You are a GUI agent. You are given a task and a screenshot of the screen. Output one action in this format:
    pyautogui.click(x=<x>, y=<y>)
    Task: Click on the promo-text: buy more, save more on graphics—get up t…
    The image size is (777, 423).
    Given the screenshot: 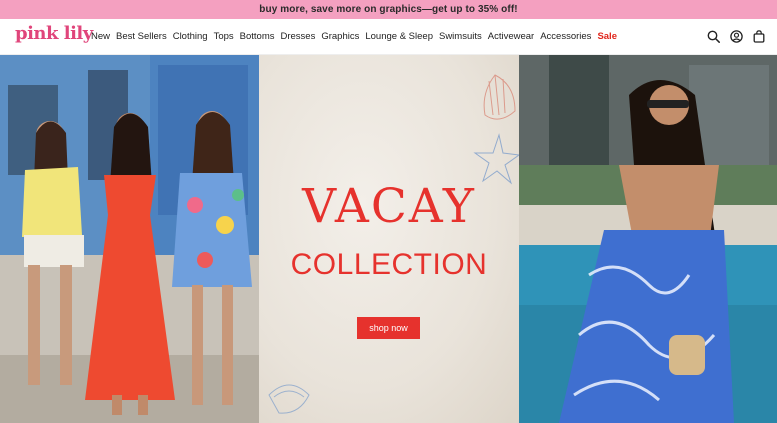 What is the action you would take?
    pyautogui.click(x=388, y=9)
    